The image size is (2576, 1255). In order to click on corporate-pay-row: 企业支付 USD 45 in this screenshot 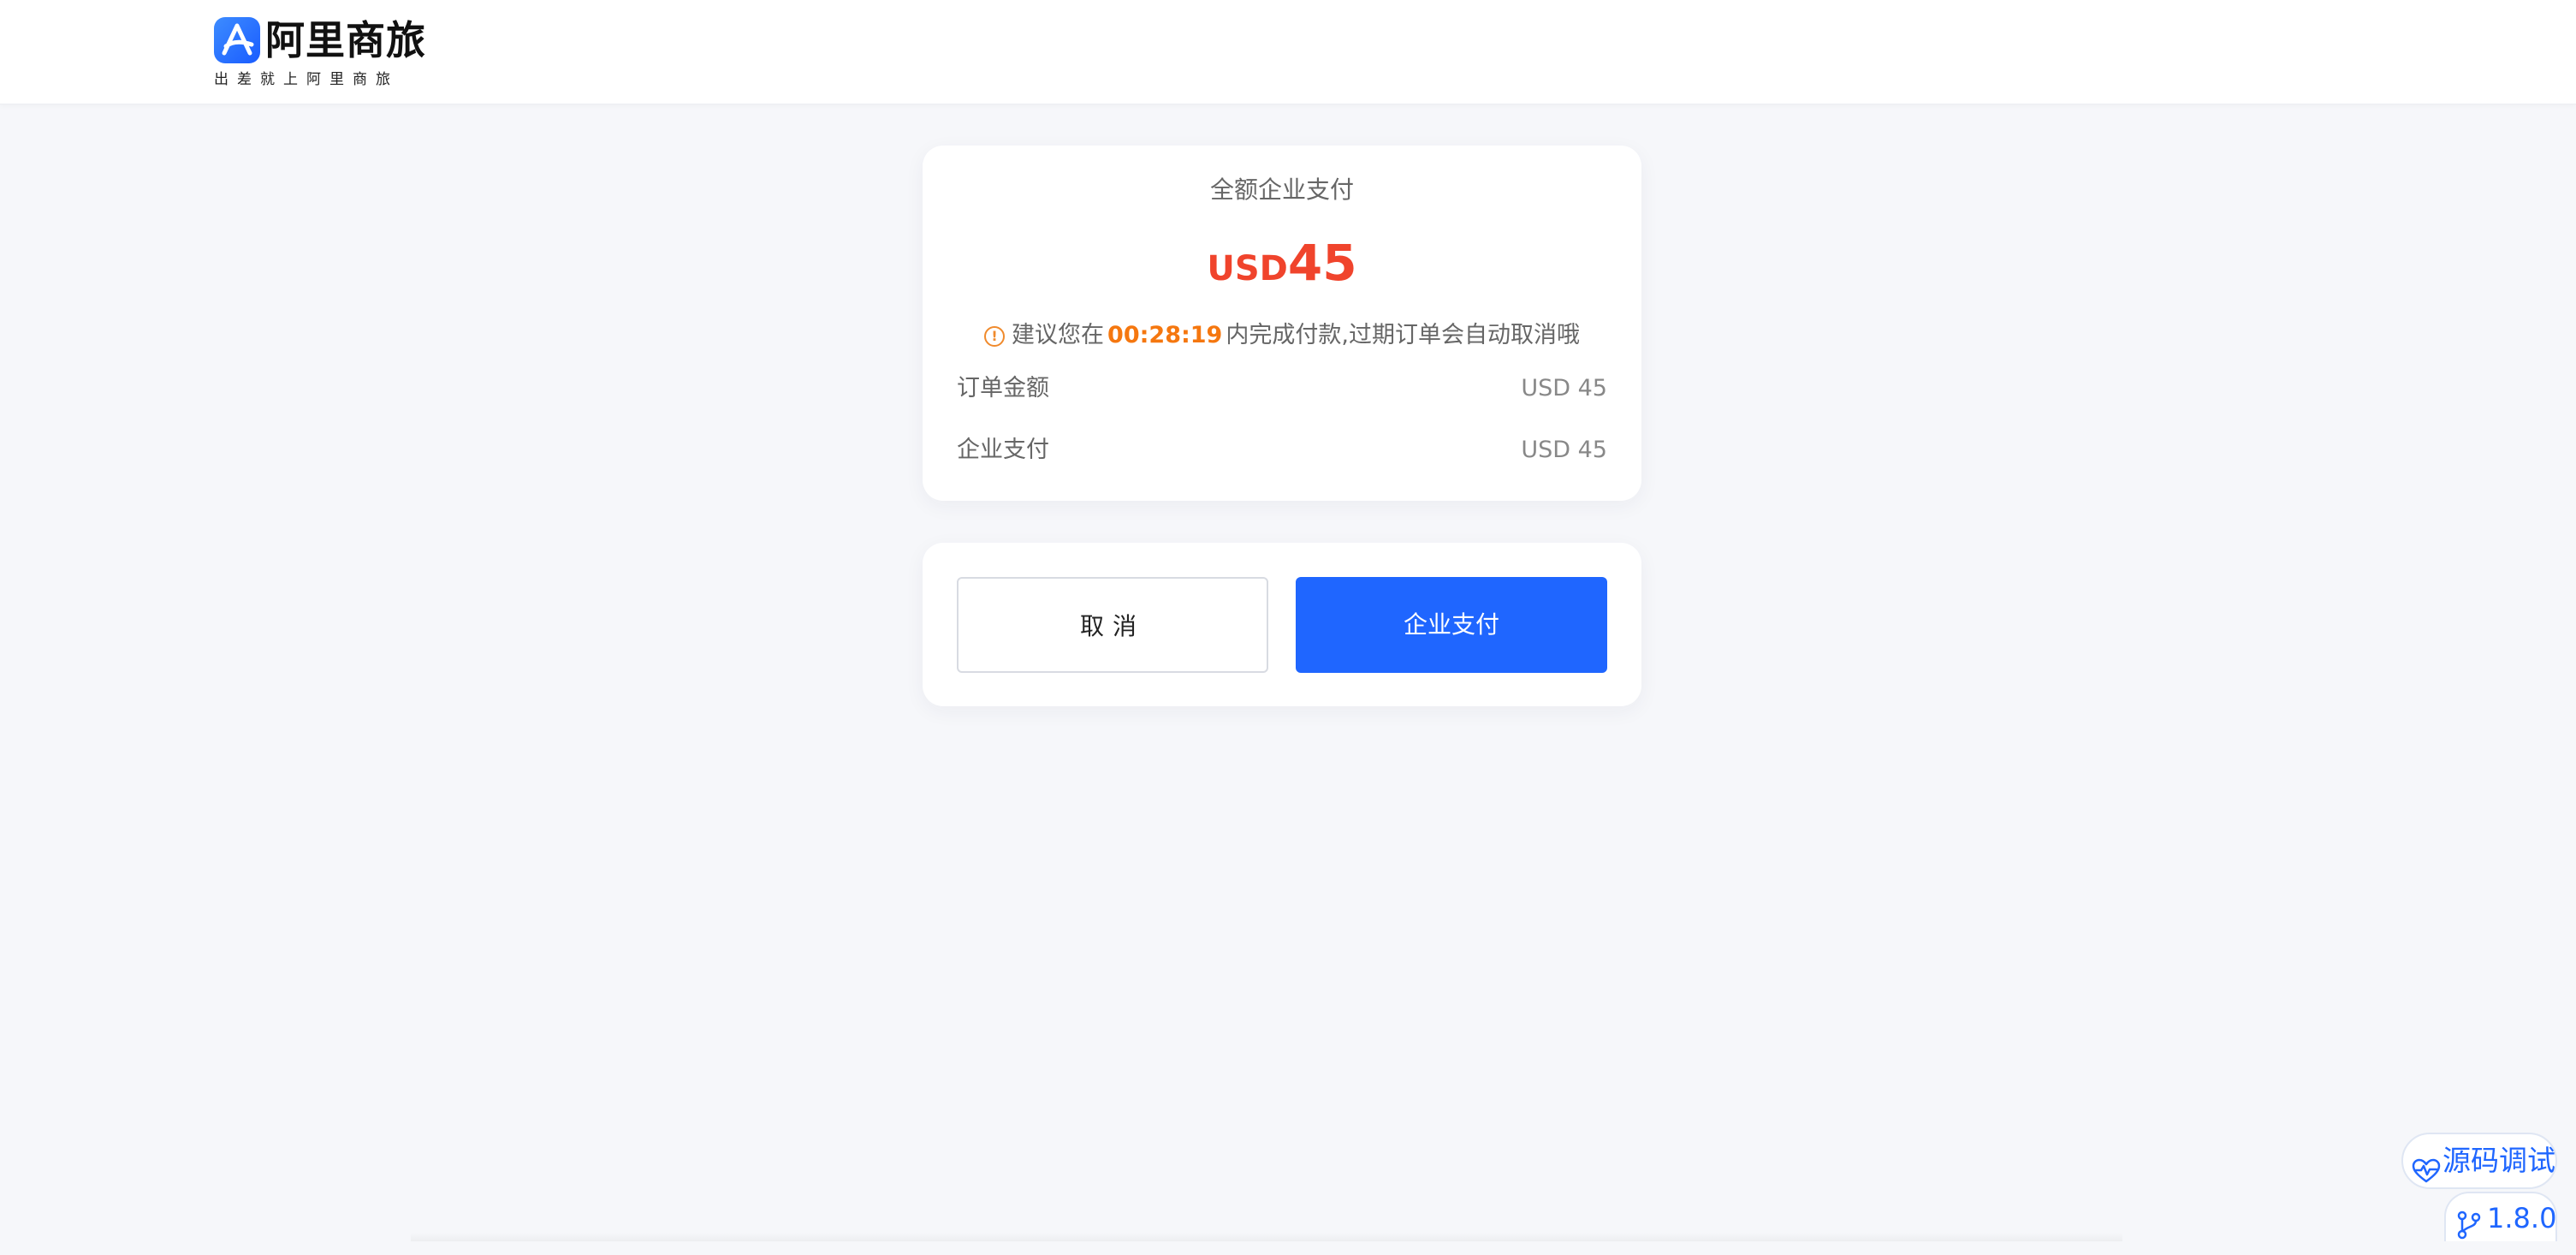, I will do `click(1282, 450)`.